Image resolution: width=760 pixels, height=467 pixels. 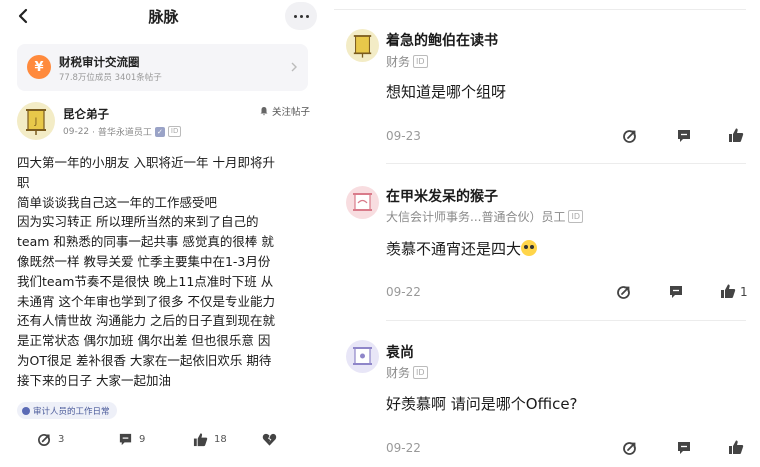 I want to click on follow-post-button: 关注帖子, so click(x=284, y=111).